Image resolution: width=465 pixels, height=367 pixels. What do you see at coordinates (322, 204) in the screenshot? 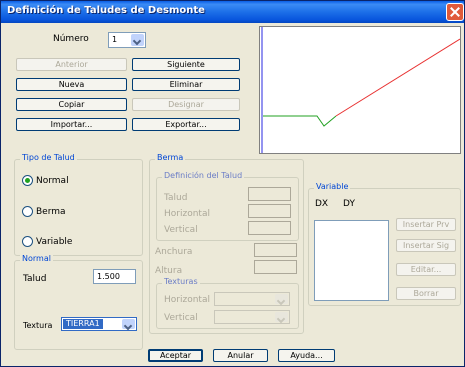
I see `dx-column-label: DX` at bounding box center [322, 204].